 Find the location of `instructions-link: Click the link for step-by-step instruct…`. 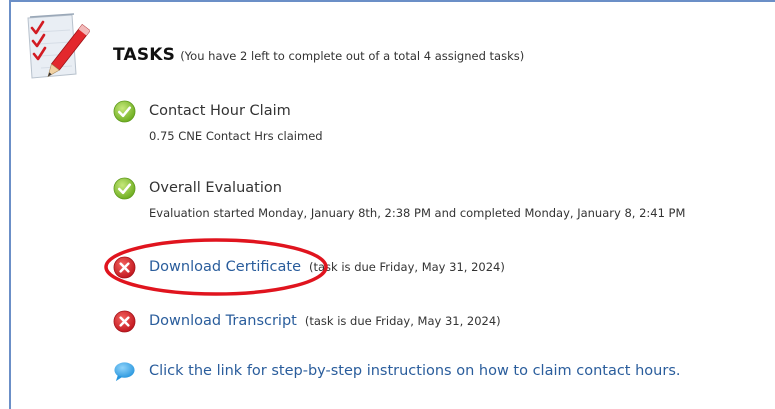

instructions-link: Click the link for step-by-step instruct… is located at coordinates (414, 371).